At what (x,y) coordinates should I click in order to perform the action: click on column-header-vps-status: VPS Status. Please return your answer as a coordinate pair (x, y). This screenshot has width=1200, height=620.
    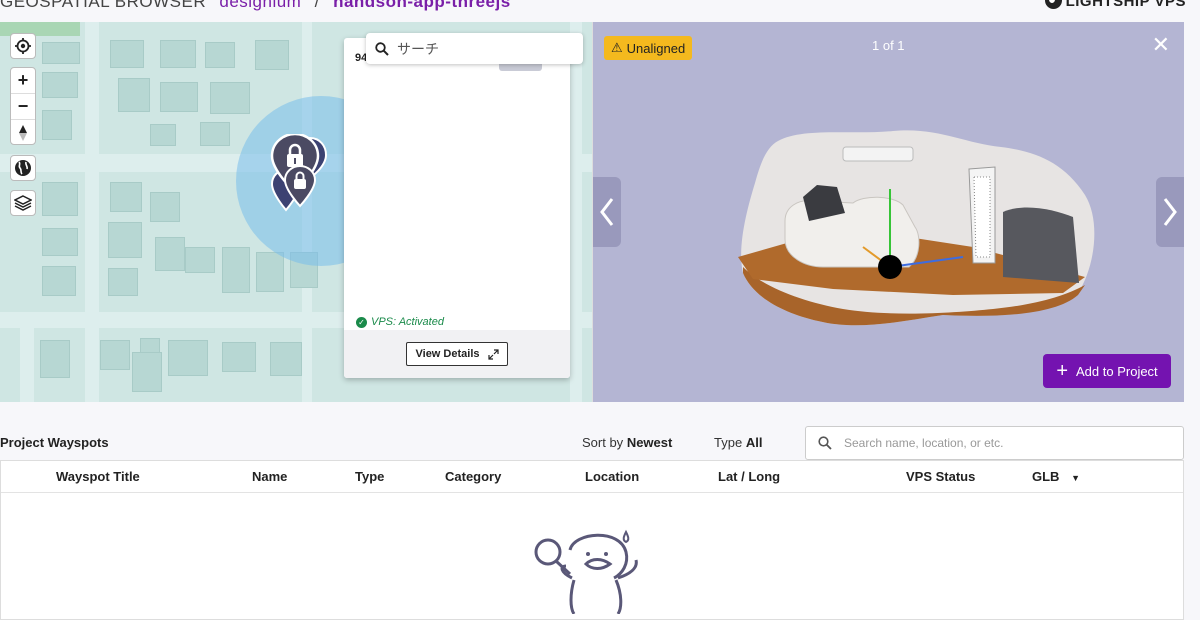
    Looking at the image, I should click on (940, 476).